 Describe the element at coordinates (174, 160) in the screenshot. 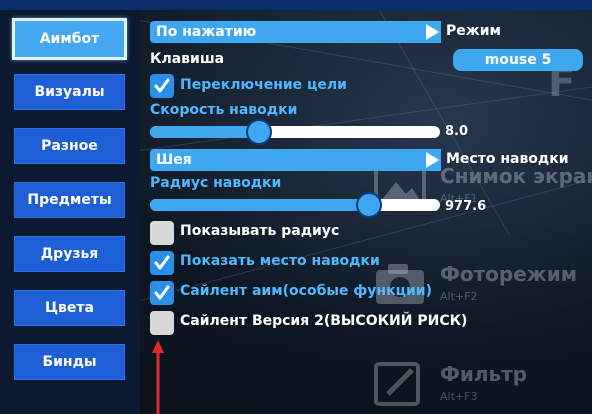

I see `aim-point-value: Шея` at that location.